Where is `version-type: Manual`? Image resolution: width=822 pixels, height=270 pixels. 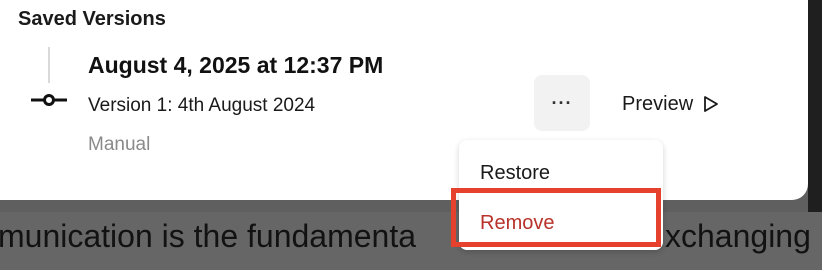
version-type: Manual is located at coordinates (119, 144).